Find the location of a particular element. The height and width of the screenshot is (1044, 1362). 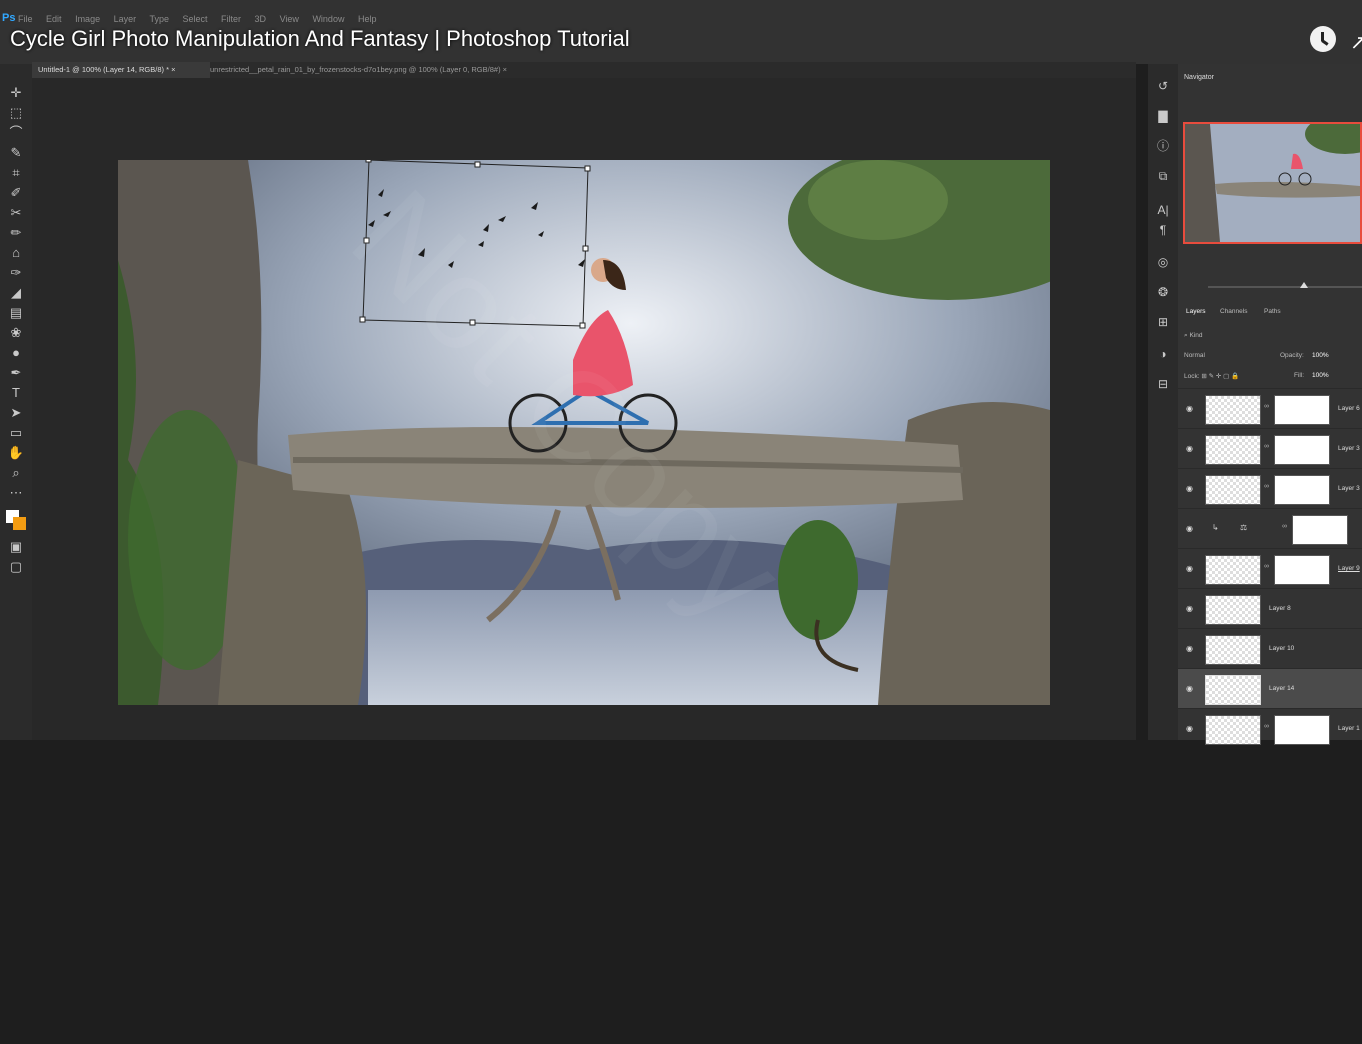

info-icon: ⓘ is located at coordinates (1163, 146).